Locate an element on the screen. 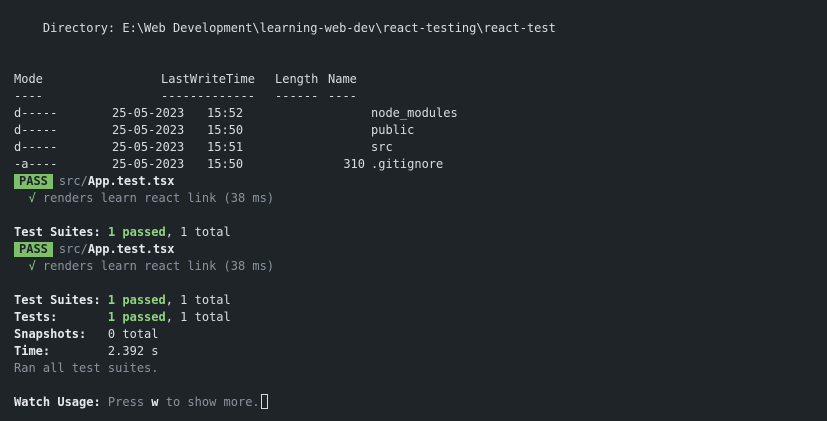  summary-tests-total: , 1 total is located at coordinates (198, 317).